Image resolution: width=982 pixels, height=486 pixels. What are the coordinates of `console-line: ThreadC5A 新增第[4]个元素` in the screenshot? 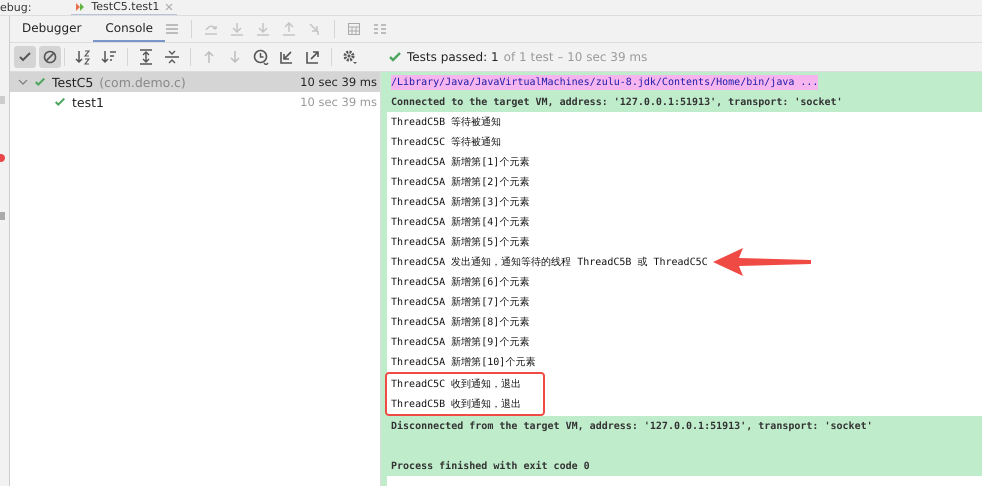 It's located at (460, 222).